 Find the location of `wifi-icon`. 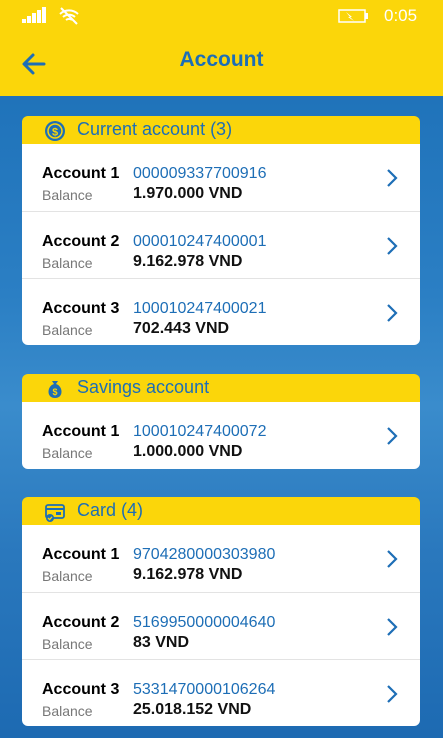

wifi-icon is located at coordinates (69, 16).